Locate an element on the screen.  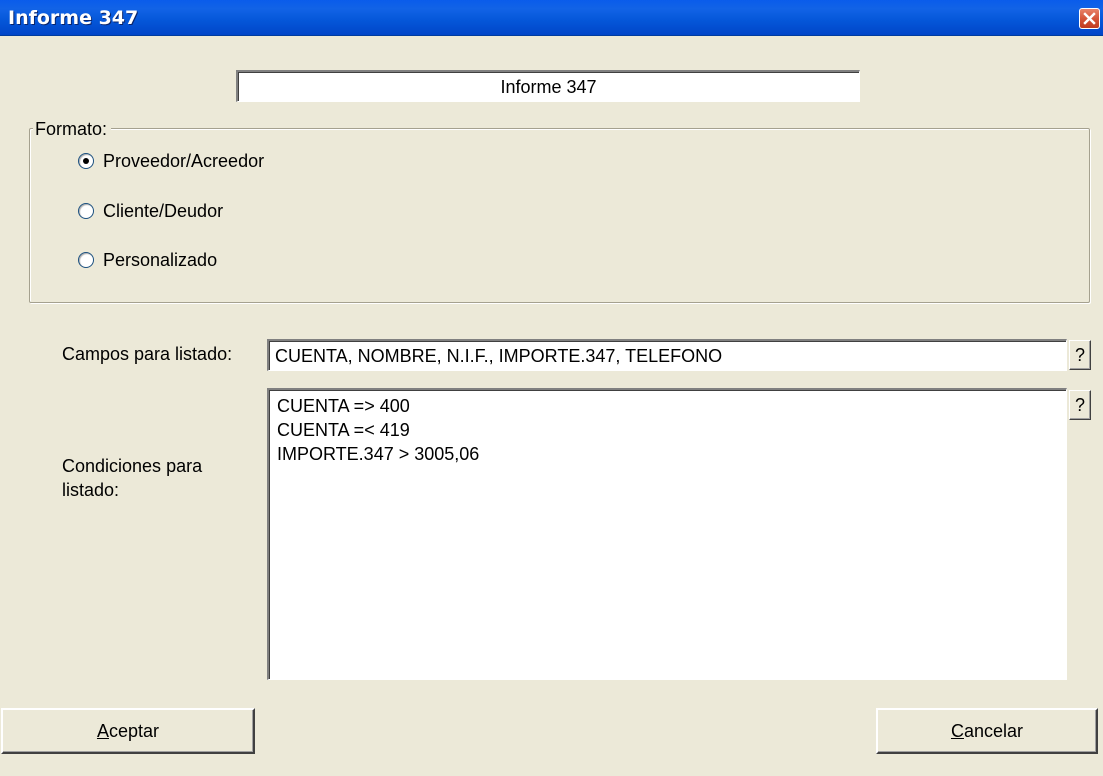
radio-button-checked is located at coordinates (86, 161).